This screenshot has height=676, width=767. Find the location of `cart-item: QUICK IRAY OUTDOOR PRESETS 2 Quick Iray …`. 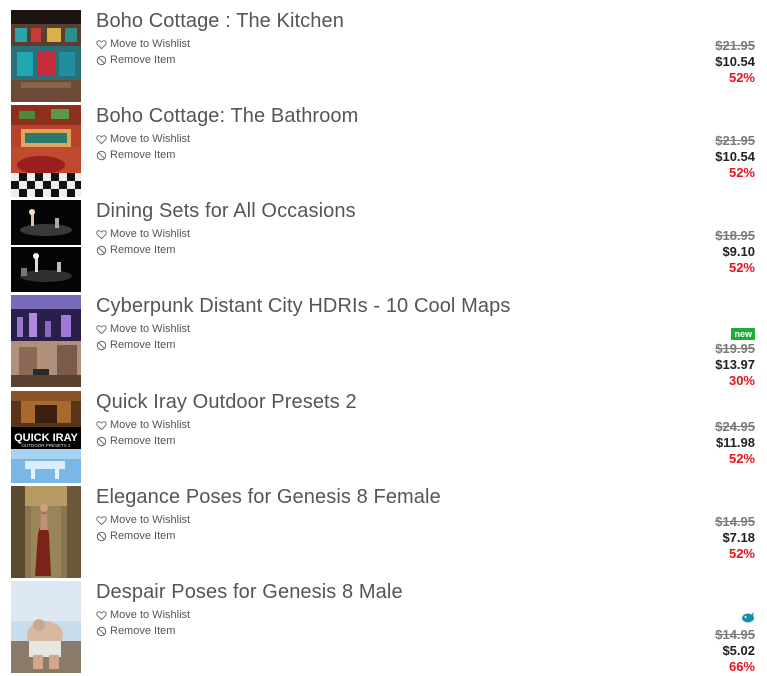

cart-item: QUICK IRAY OUTDOOR PRESETS 2 Quick Iray … is located at coordinates (383, 438).